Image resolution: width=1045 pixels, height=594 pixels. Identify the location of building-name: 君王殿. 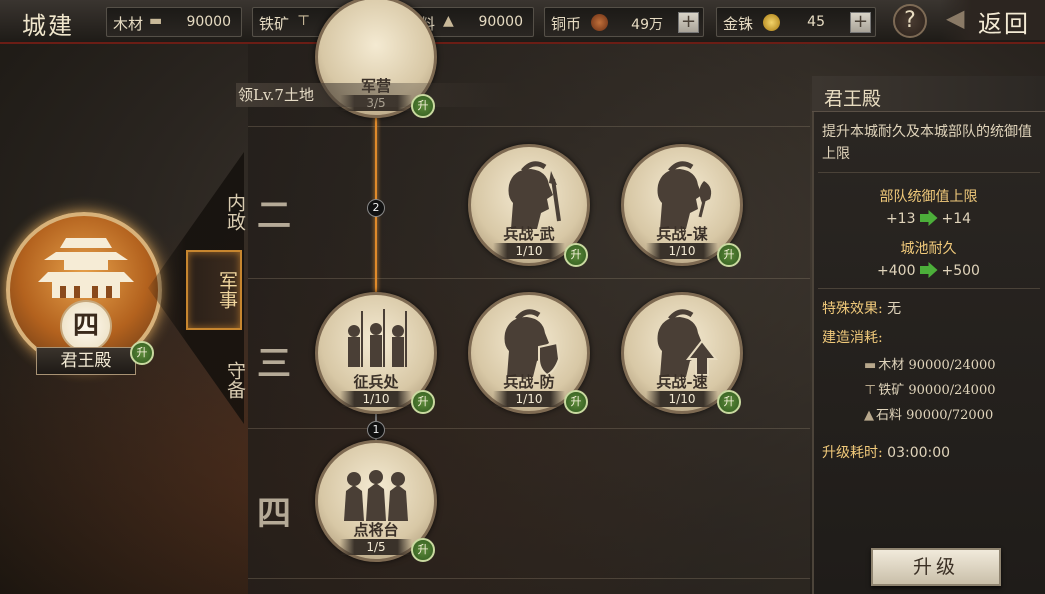
(86, 361).